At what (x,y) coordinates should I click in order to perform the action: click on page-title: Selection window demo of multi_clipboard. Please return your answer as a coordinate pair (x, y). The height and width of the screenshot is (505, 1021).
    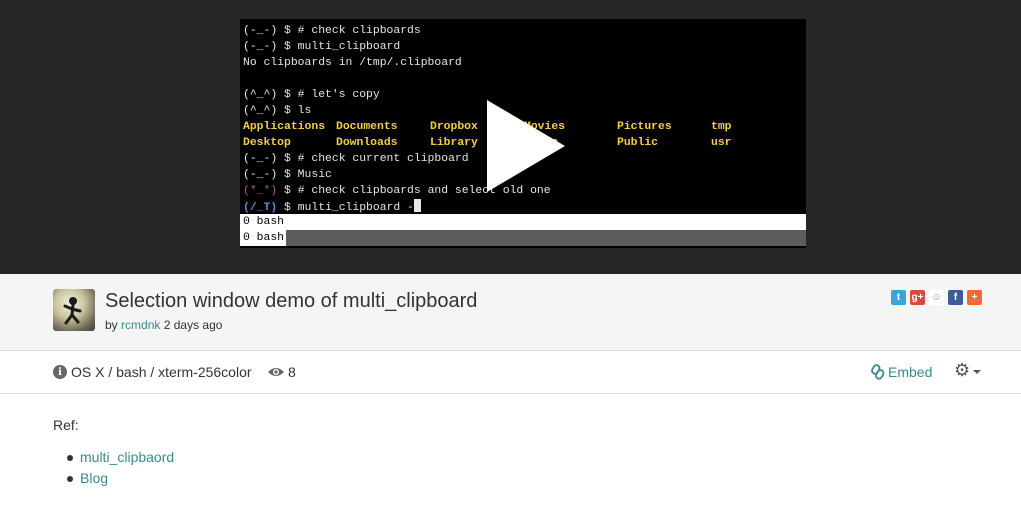
    Looking at the image, I should click on (291, 301).